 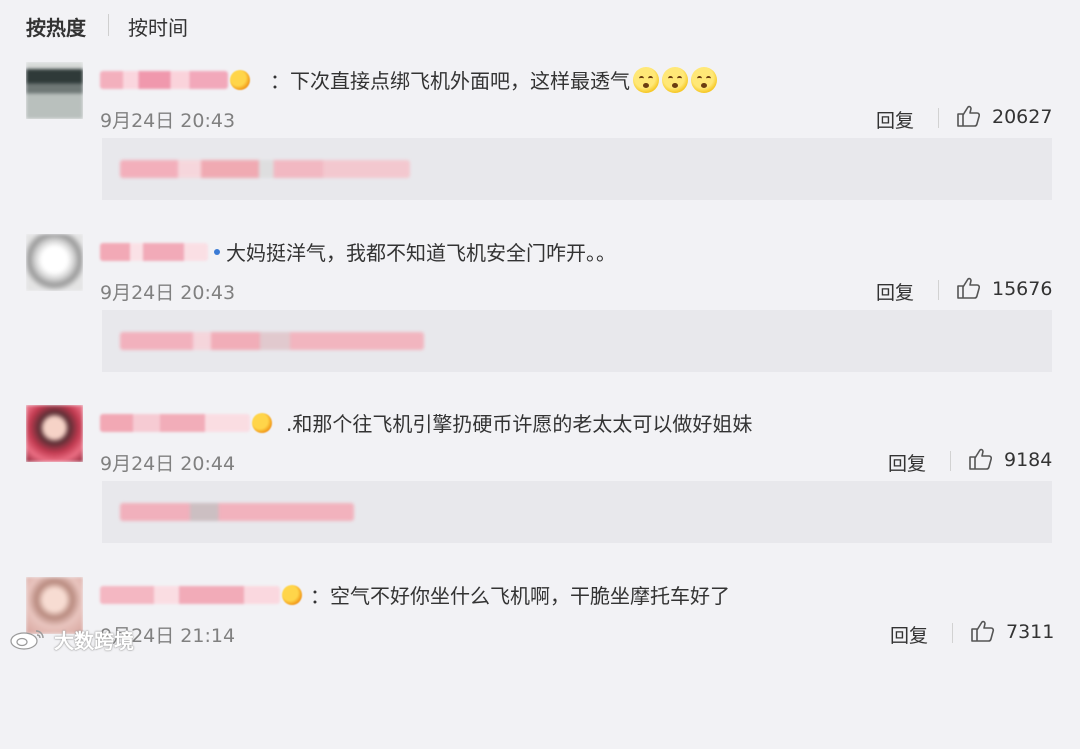 What do you see at coordinates (168, 464) in the screenshot?
I see `comment-time: 9月24日 20:44` at bounding box center [168, 464].